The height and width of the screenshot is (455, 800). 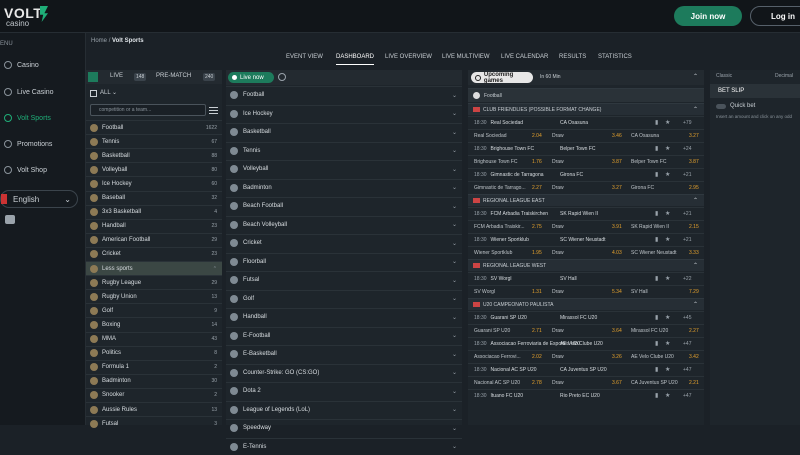 What do you see at coordinates (617, 136) in the screenshot?
I see `odds-draw: 3.46` at bounding box center [617, 136].